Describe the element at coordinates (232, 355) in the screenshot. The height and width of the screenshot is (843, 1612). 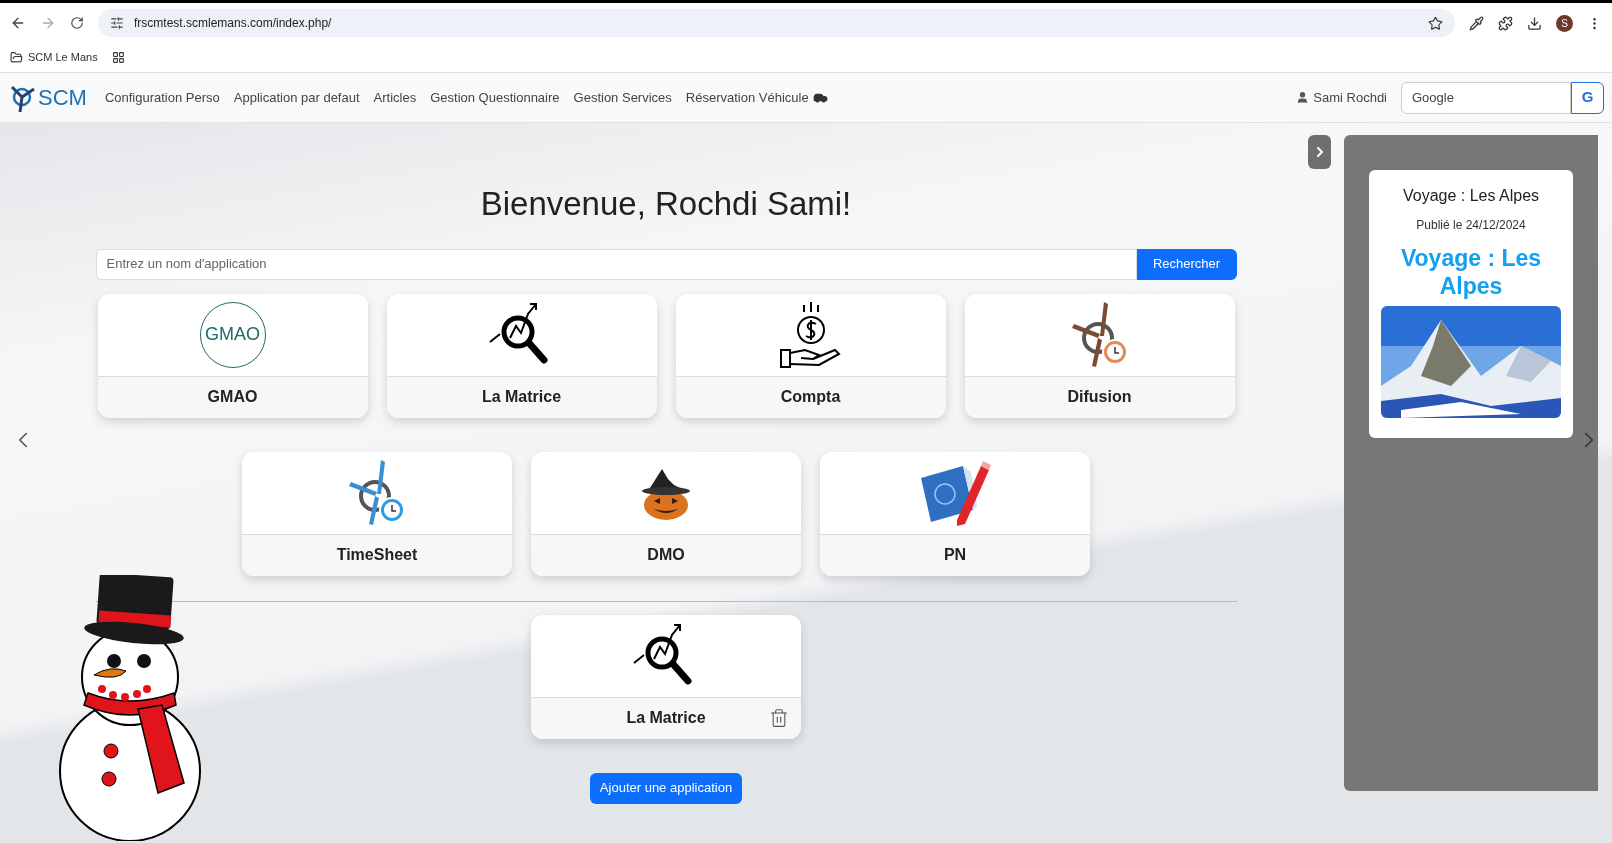
I see `app-card: GMAO GMAO` at that location.